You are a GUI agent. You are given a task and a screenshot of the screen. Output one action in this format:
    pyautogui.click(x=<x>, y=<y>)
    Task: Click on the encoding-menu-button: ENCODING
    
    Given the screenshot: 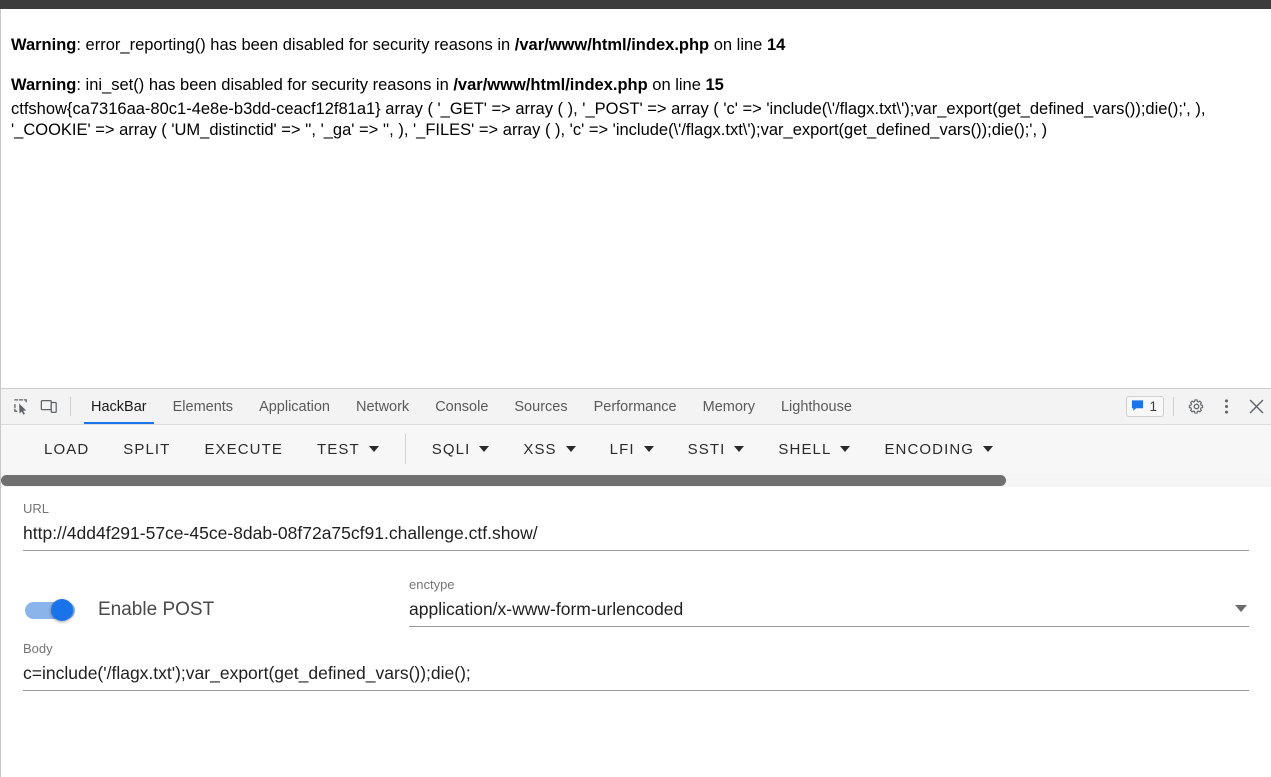 What is the action you would take?
    pyautogui.click(x=938, y=449)
    